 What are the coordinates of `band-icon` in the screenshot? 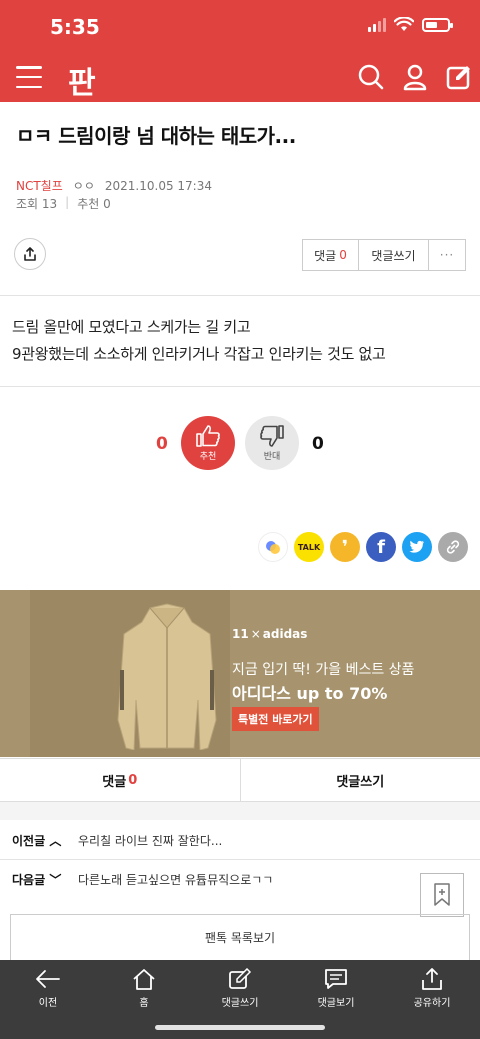 It's located at (273, 547).